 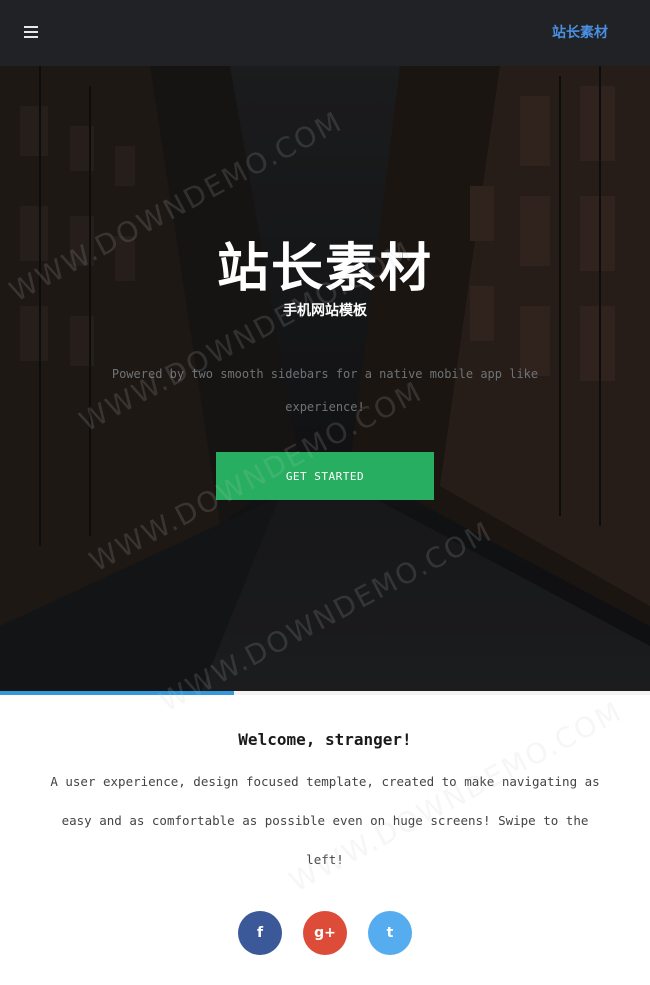 I want to click on twitter-button: t, so click(x=390, y=933).